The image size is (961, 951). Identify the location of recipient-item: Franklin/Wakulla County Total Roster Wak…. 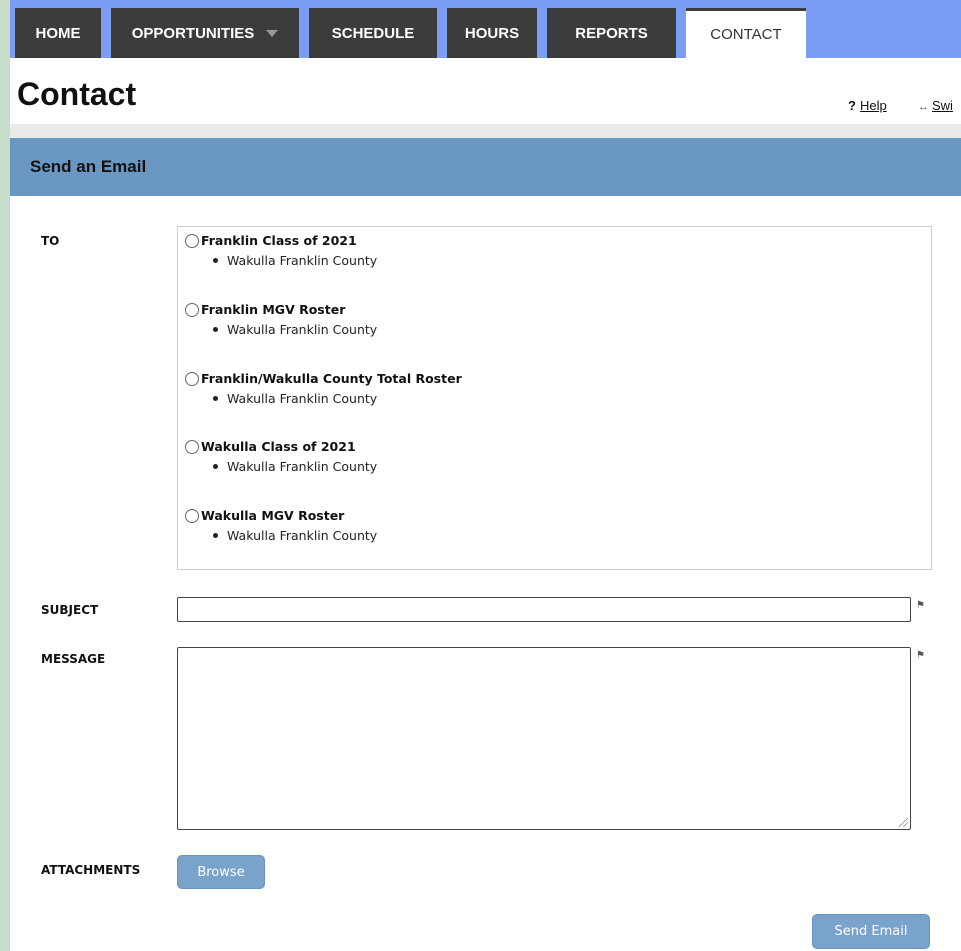
(323, 388).